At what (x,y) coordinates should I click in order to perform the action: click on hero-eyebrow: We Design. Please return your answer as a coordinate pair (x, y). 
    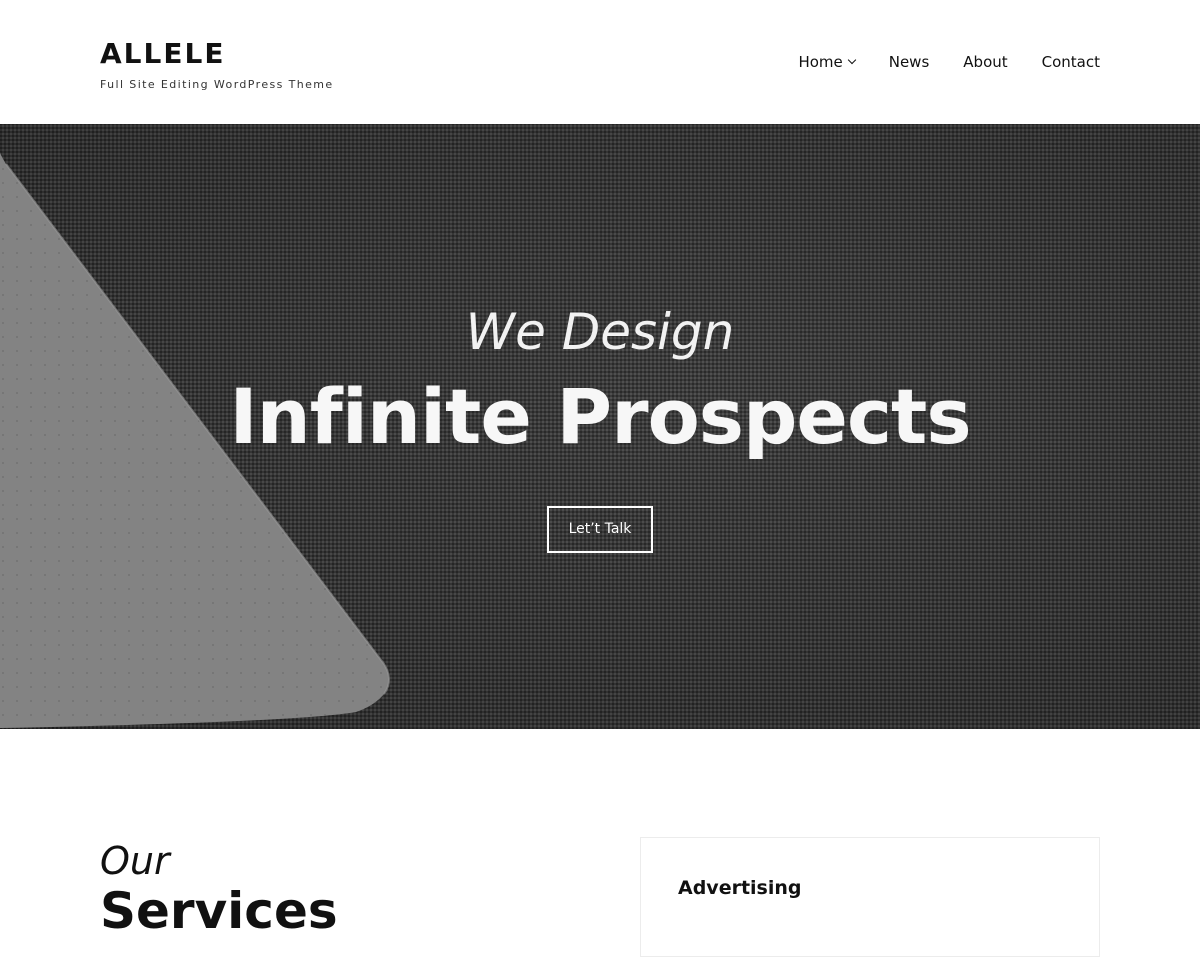
    Looking at the image, I should click on (600, 332).